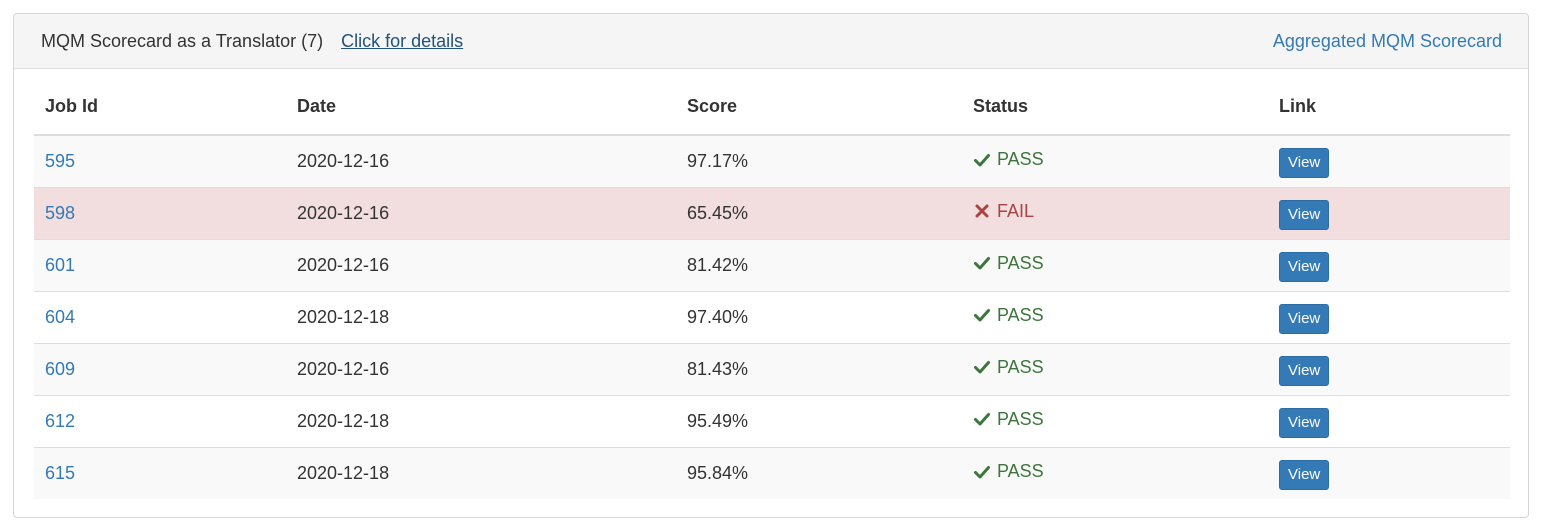 The width and height of the screenshot is (1542, 532). What do you see at coordinates (982, 211) in the screenshot?
I see `cross-icon` at bounding box center [982, 211].